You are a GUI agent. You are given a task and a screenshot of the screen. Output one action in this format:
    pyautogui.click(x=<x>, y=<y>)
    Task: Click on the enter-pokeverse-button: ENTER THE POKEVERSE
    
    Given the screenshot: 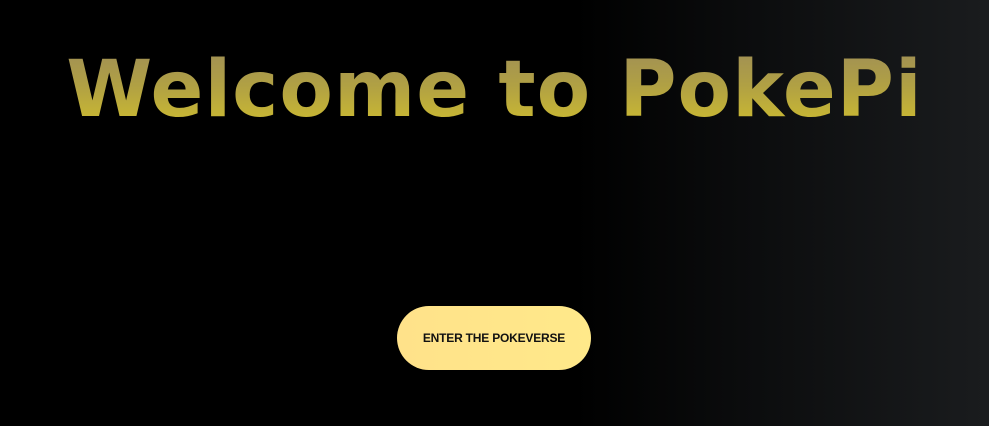 What is the action you would take?
    pyautogui.click(x=494, y=338)
    